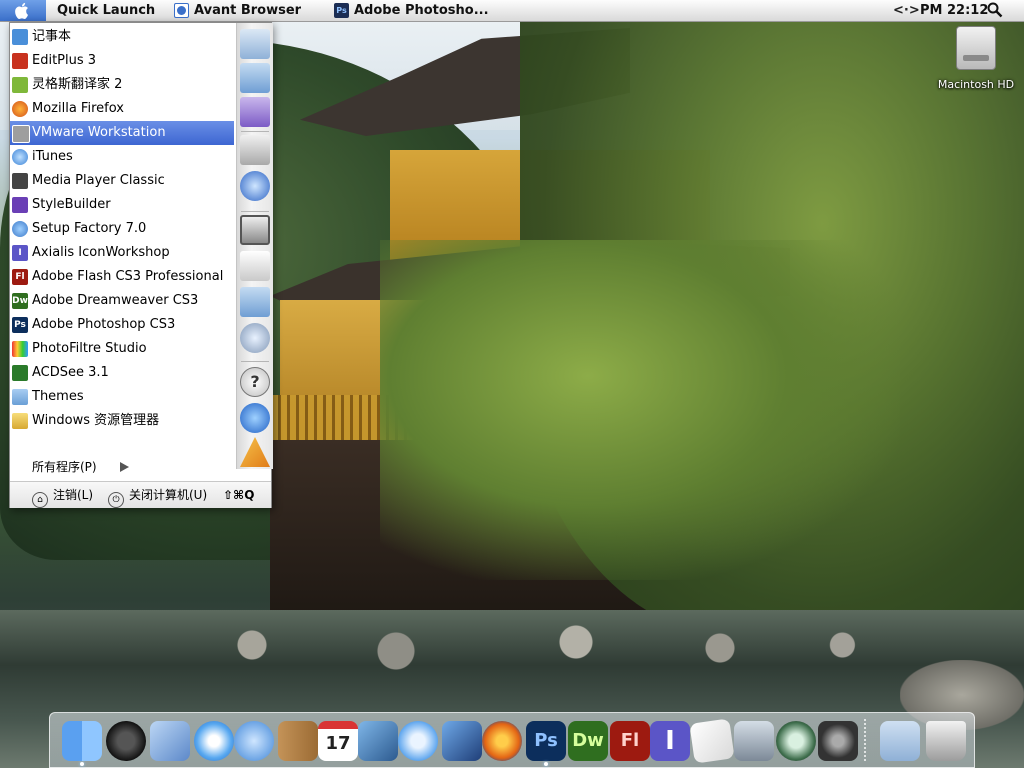 The image size is (1024, 768). What do you see at coordinates (255, 44) in the screenshot?
I see `documents-icon` at bounding box center [255, 44].